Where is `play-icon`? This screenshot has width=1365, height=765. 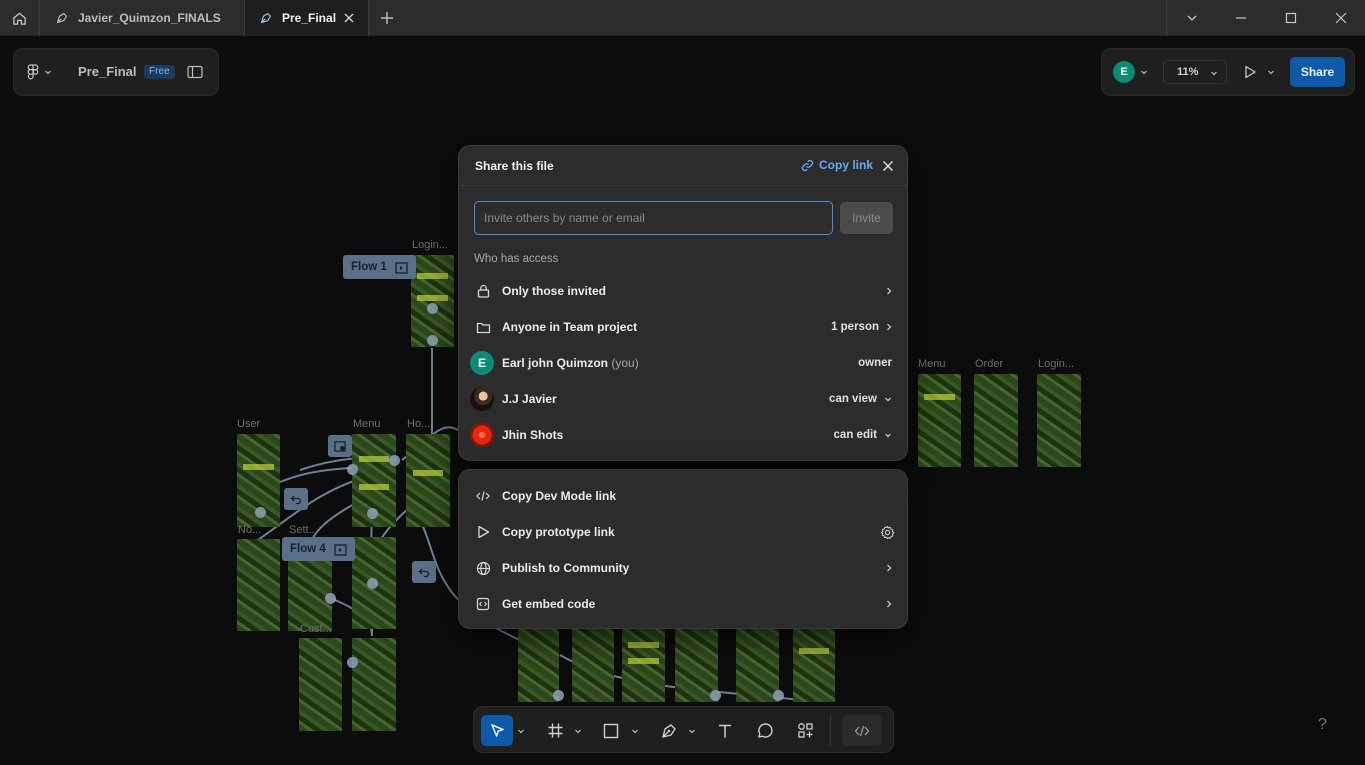
play-icon is located at coordinates (1250, 72).